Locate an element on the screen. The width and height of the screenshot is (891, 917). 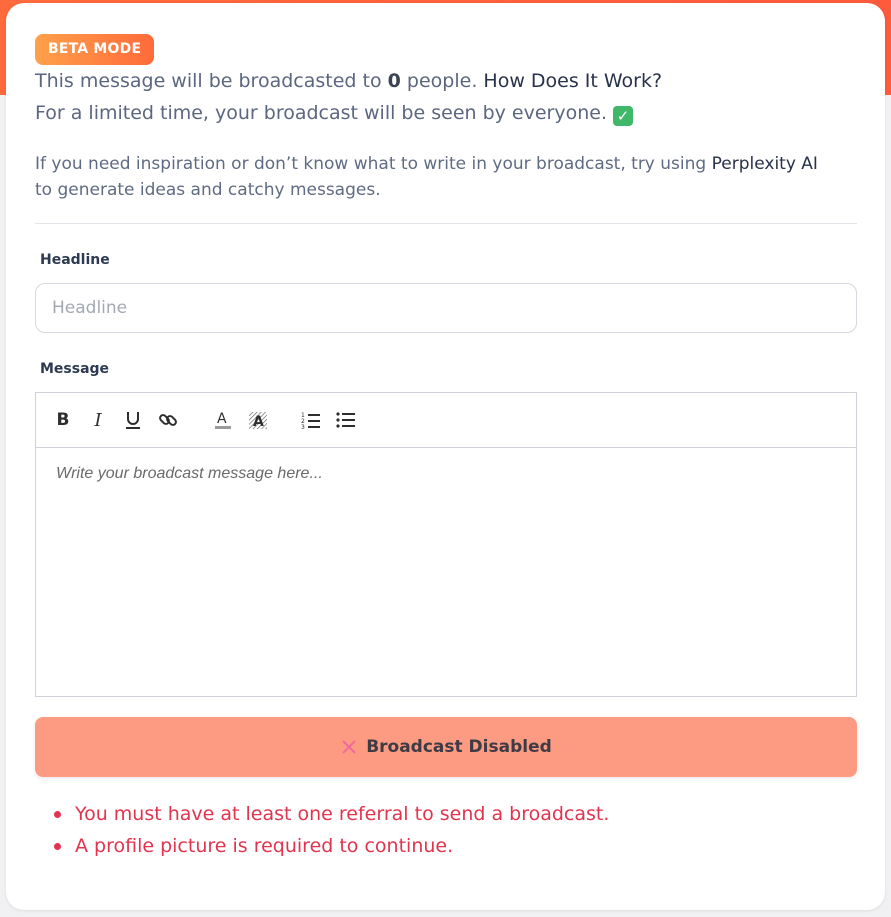
highlight-color-icon: A is located at coordinates (258, 420).